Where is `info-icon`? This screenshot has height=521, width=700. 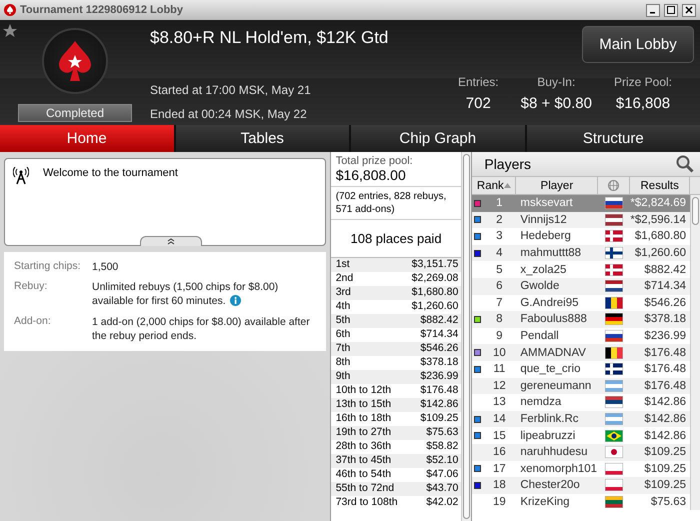
info-icon is located at coordinates (235, 300).